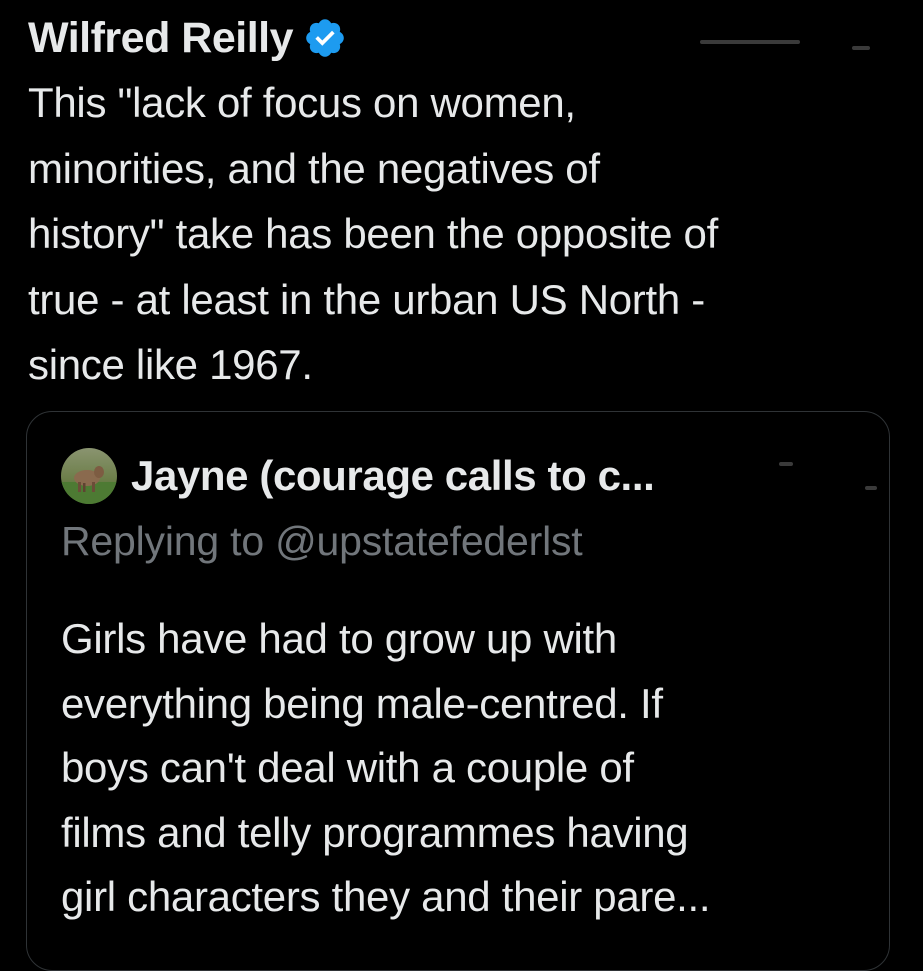 This screenshot has height=971, width=923. Describe the element at coordinates (161, 38) in the screenshot. I see `author-name: Wilfred Reilly` at that location.